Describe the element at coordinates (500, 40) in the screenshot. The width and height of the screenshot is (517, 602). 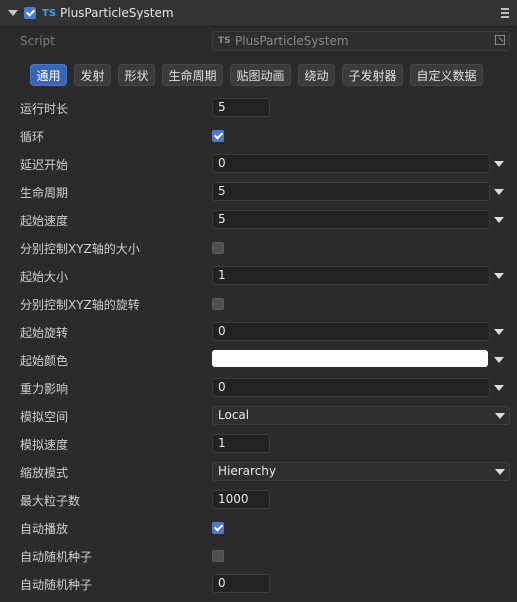
I see `locate-script-icon` at that location.